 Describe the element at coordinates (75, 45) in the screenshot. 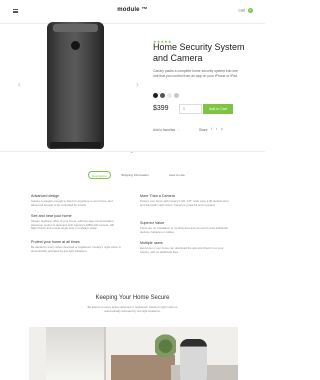

I see `camera-lens` at that location.